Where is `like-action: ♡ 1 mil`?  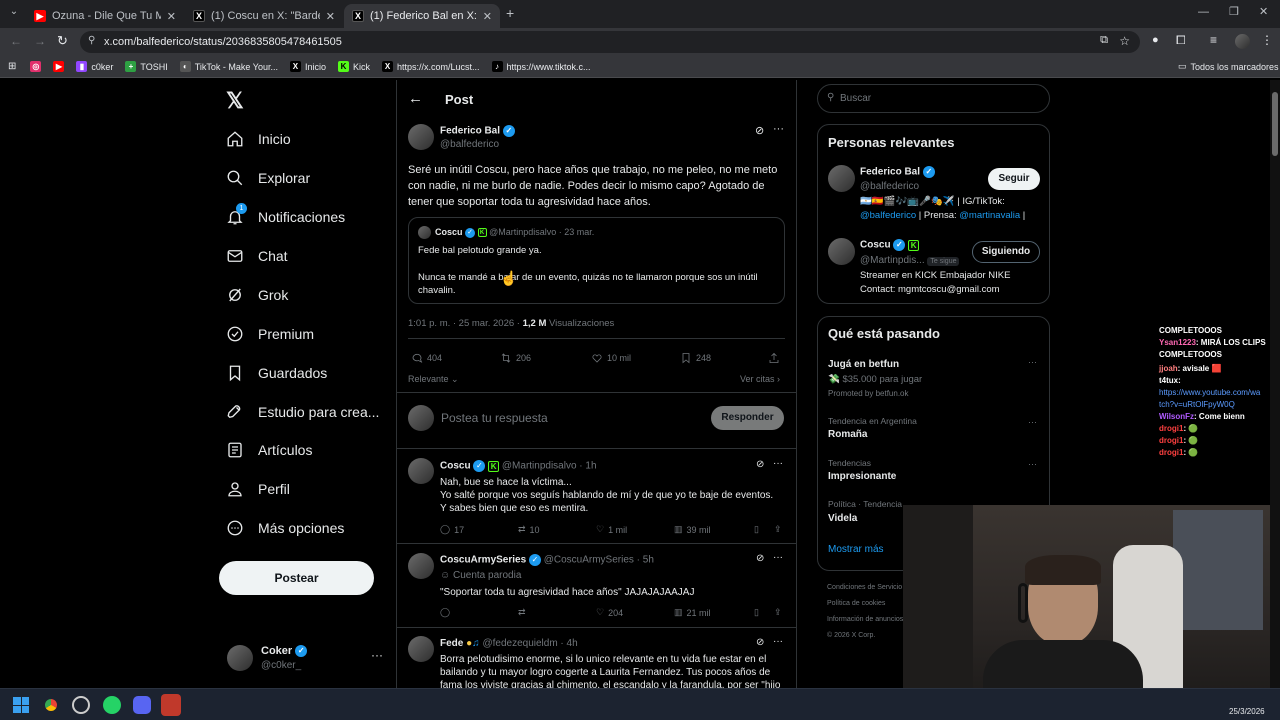
like-action: ♡ 1 mil is located at coordinates (611, 529).